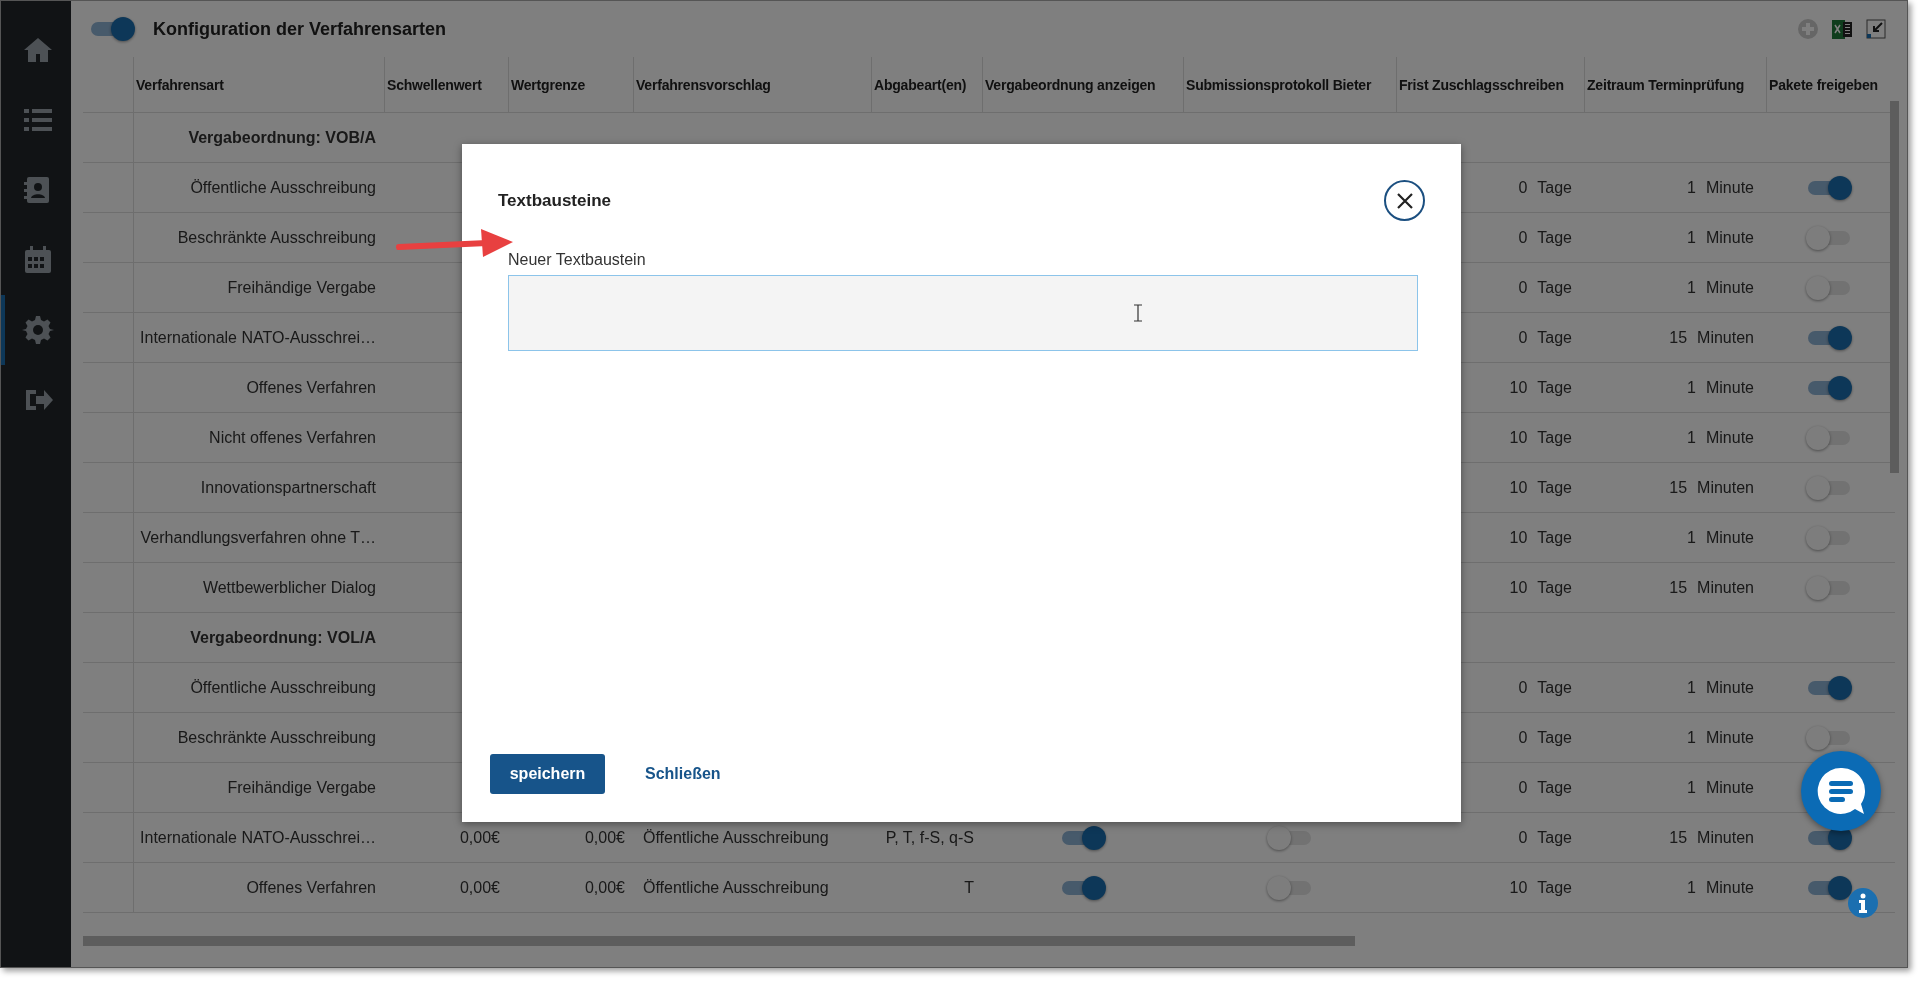 Image resolution: width=1929 pixels, height=985 pixels. I want to click on table-cell-text: T, so click(969, 887).